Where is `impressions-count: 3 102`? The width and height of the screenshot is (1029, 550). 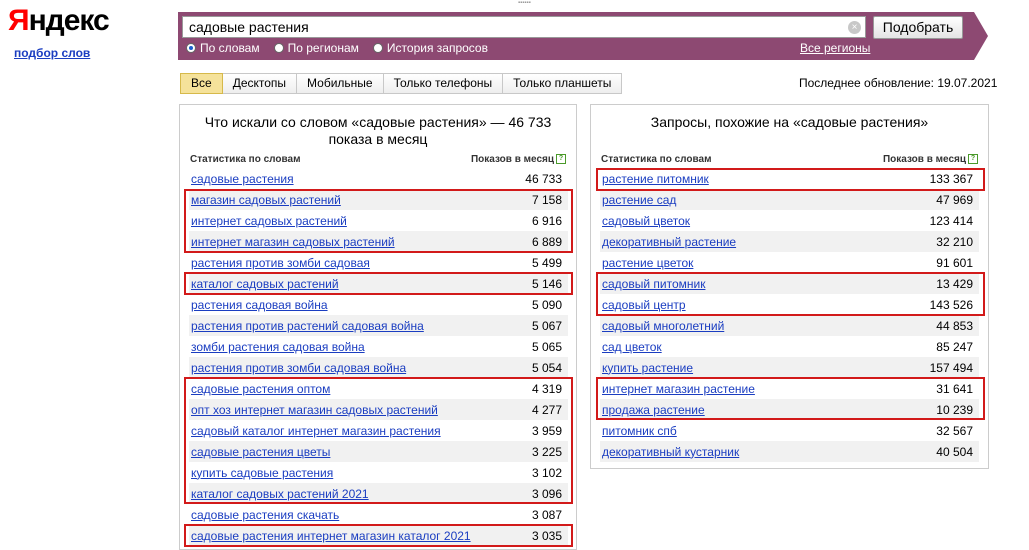 impressions-count: 3 102 is located at coordinates (546, 472).